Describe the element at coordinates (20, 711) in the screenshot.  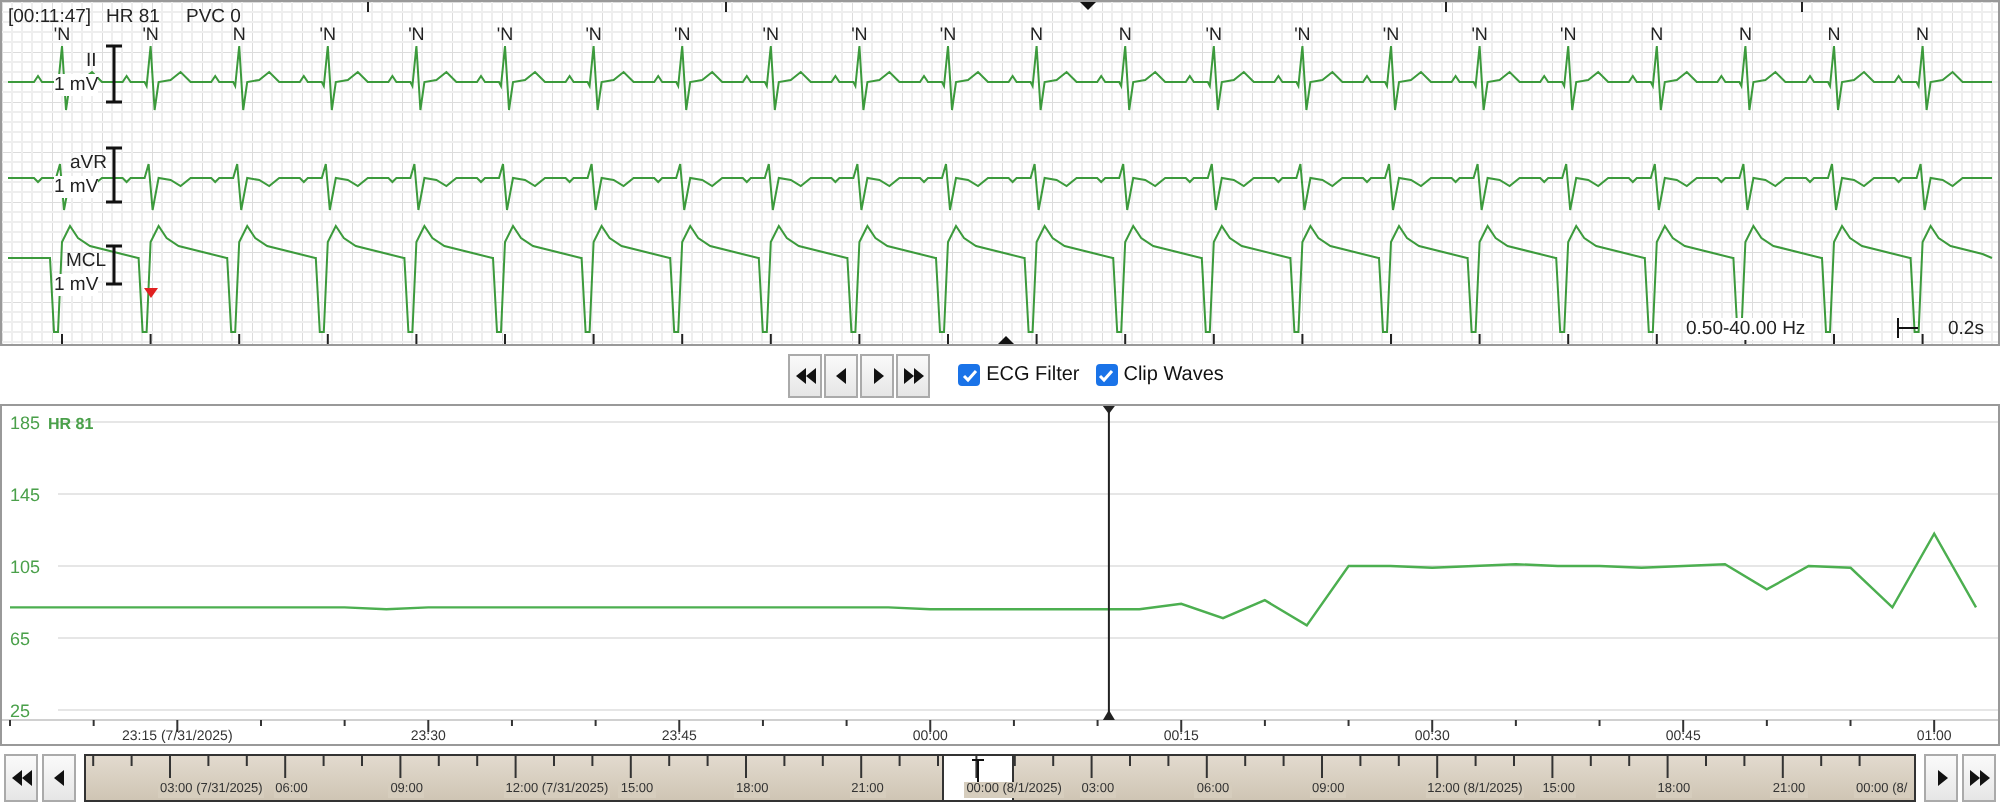
I see `y-axis-label: 25` at that location.